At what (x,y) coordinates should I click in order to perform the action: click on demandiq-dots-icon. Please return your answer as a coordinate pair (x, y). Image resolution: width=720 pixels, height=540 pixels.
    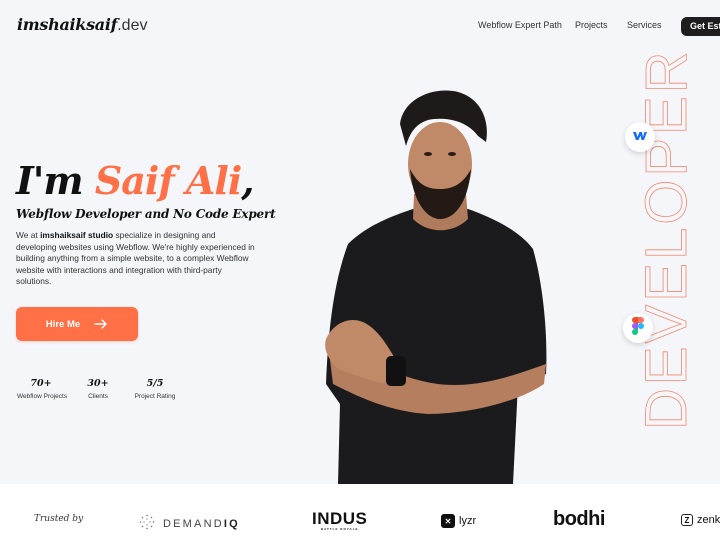
    Looking at the image, I should click on (147, 523).